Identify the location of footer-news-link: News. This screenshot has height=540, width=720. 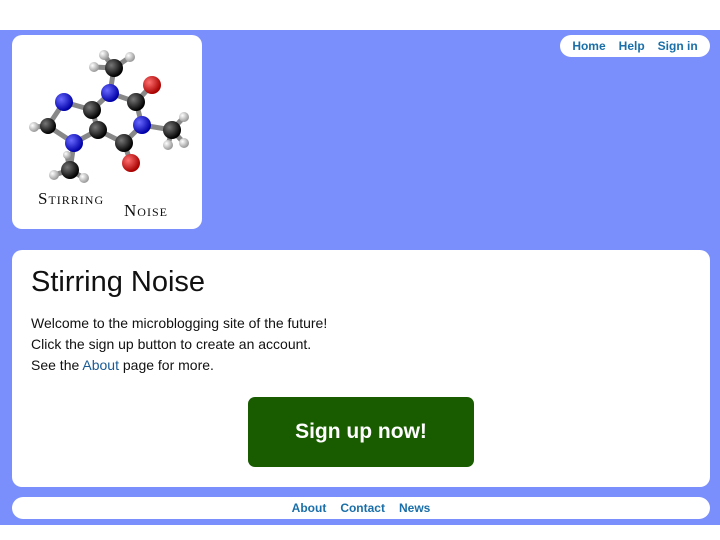
(414, 508).